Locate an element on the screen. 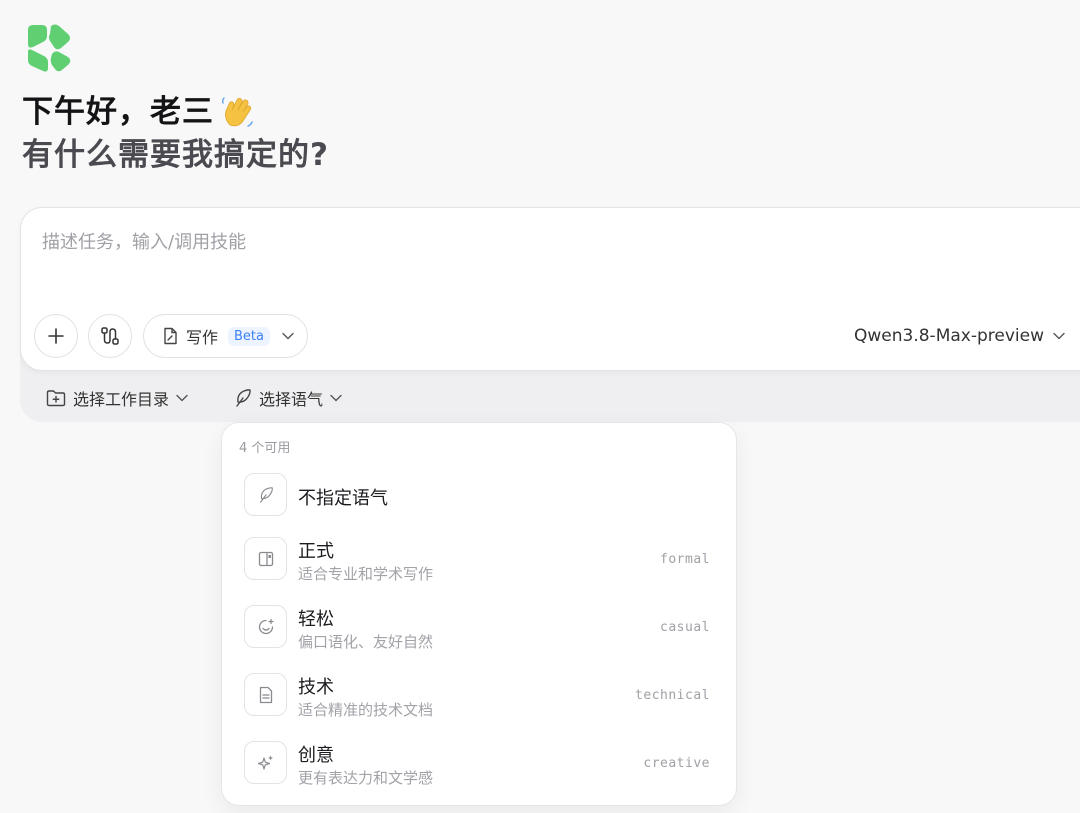  tone-option-title: 轻松 is located at coordinates (316, 619).